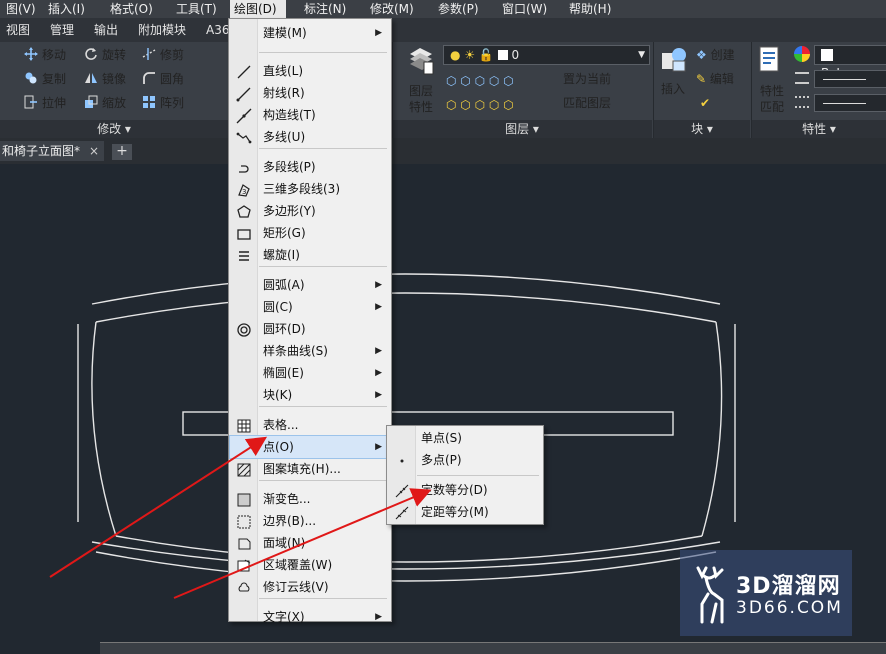 This screenshot has width=886, height=654. I want to click on draw-menu-item-label: 圆环(D), so click(284, 329).